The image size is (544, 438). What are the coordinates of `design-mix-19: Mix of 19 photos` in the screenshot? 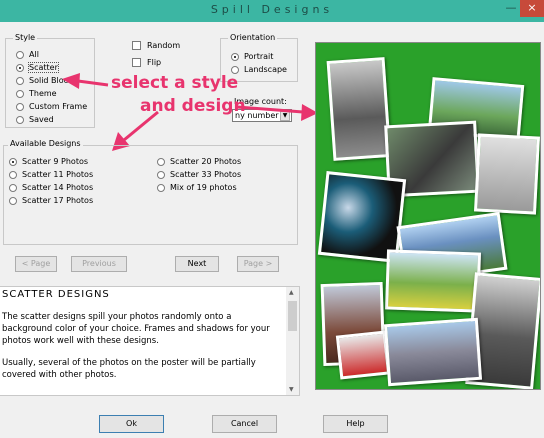 It's located at (197, 187).